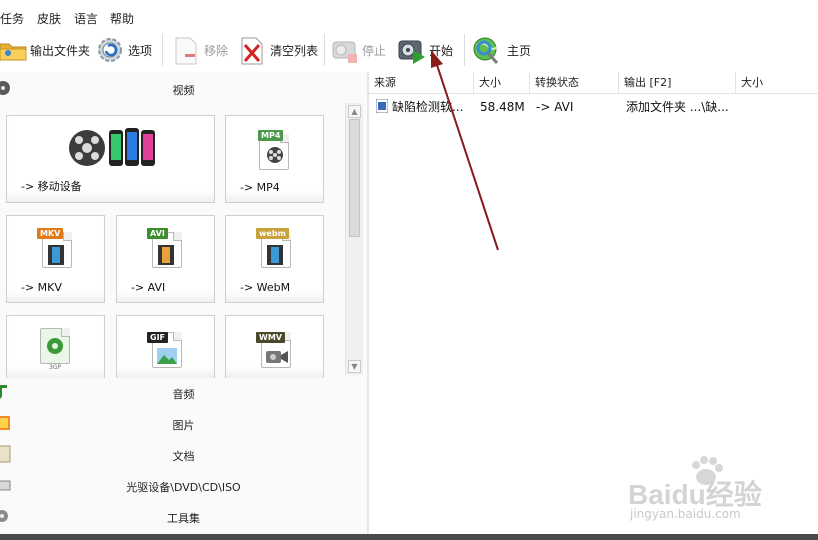 The width and height of the screenshot is (818, 540). I want to click on status-bar, so click(409, 537).